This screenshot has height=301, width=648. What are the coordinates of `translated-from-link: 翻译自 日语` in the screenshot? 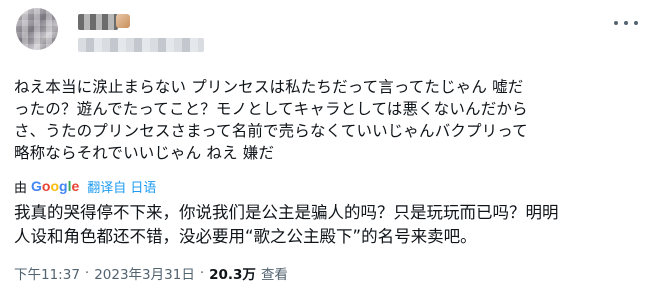 It's located at (121, 186).